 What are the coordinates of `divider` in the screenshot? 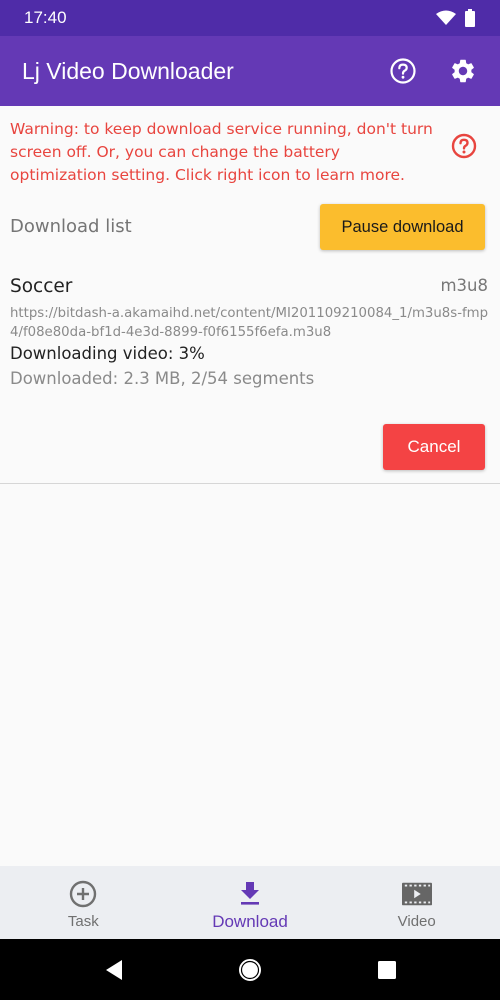 It's located at (250, 483).